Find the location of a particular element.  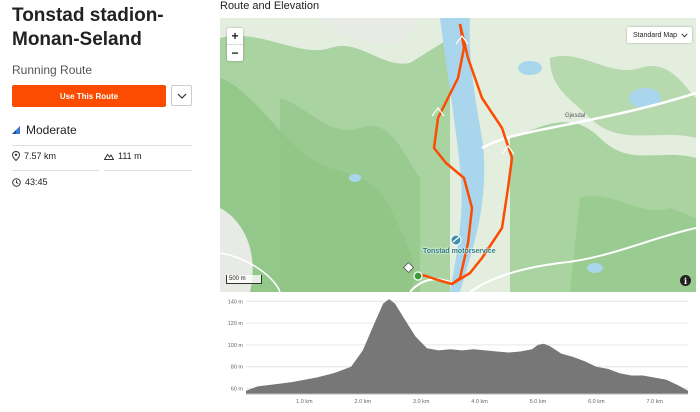

x-tick-label: 6.0 km is located at coordinates (596, 402).